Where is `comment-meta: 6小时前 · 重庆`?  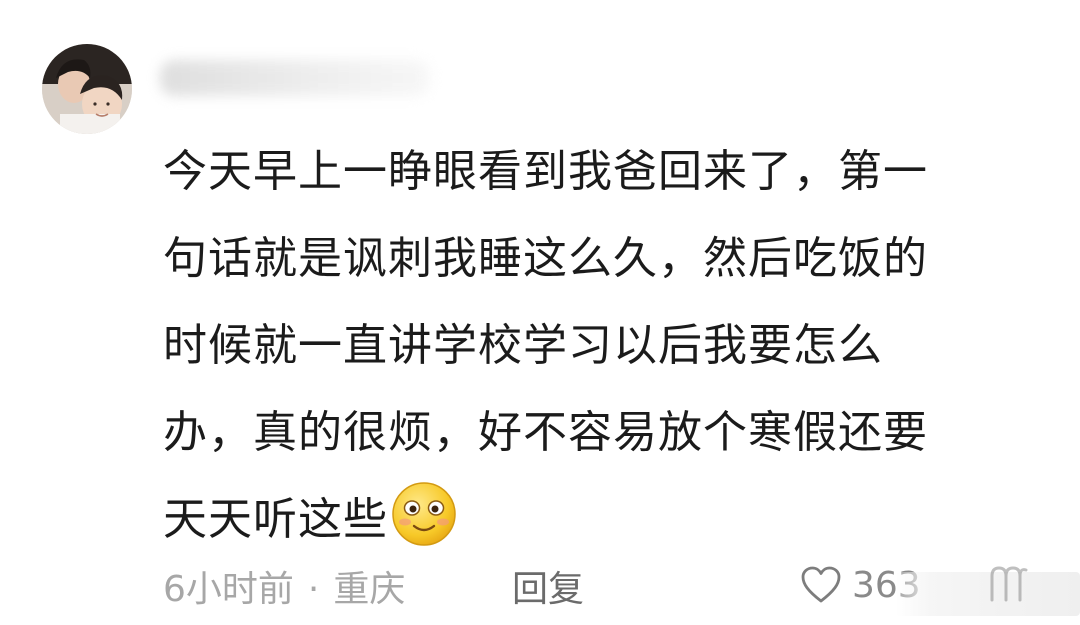
comment-meta: 6小时前 · 重庆 is located at coordinates (284, 585).